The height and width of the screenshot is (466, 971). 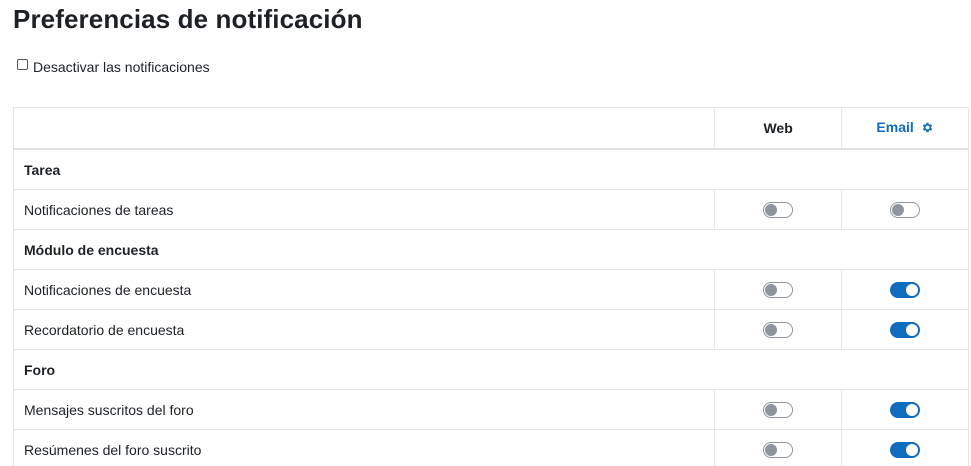 I want to click on gear-icon, so click(x=927, y=129).